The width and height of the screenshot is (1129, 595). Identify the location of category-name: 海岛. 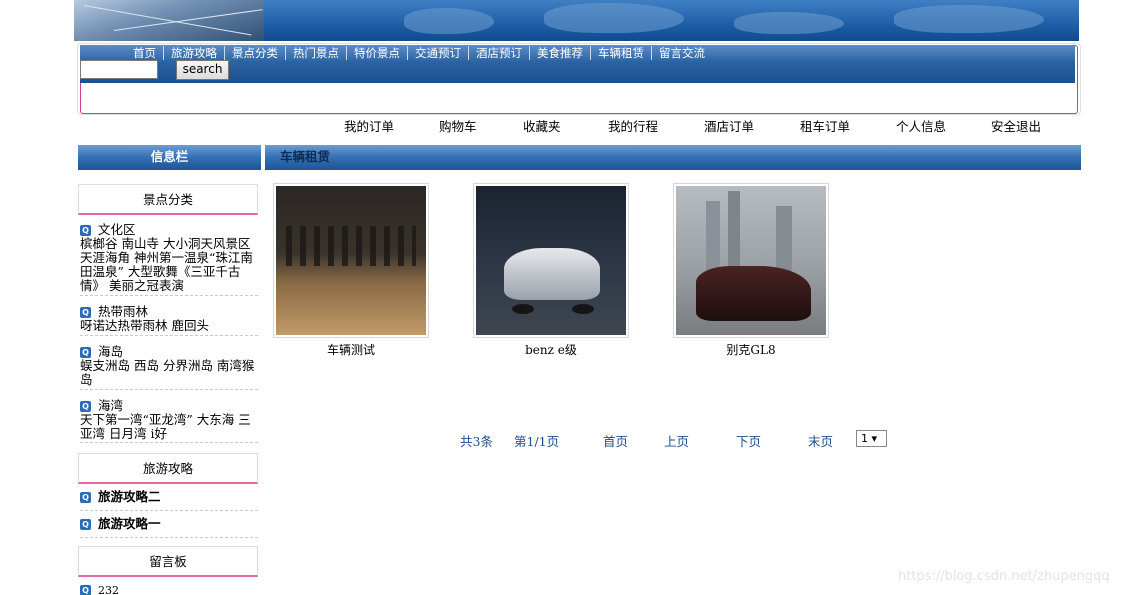
(110, 351).